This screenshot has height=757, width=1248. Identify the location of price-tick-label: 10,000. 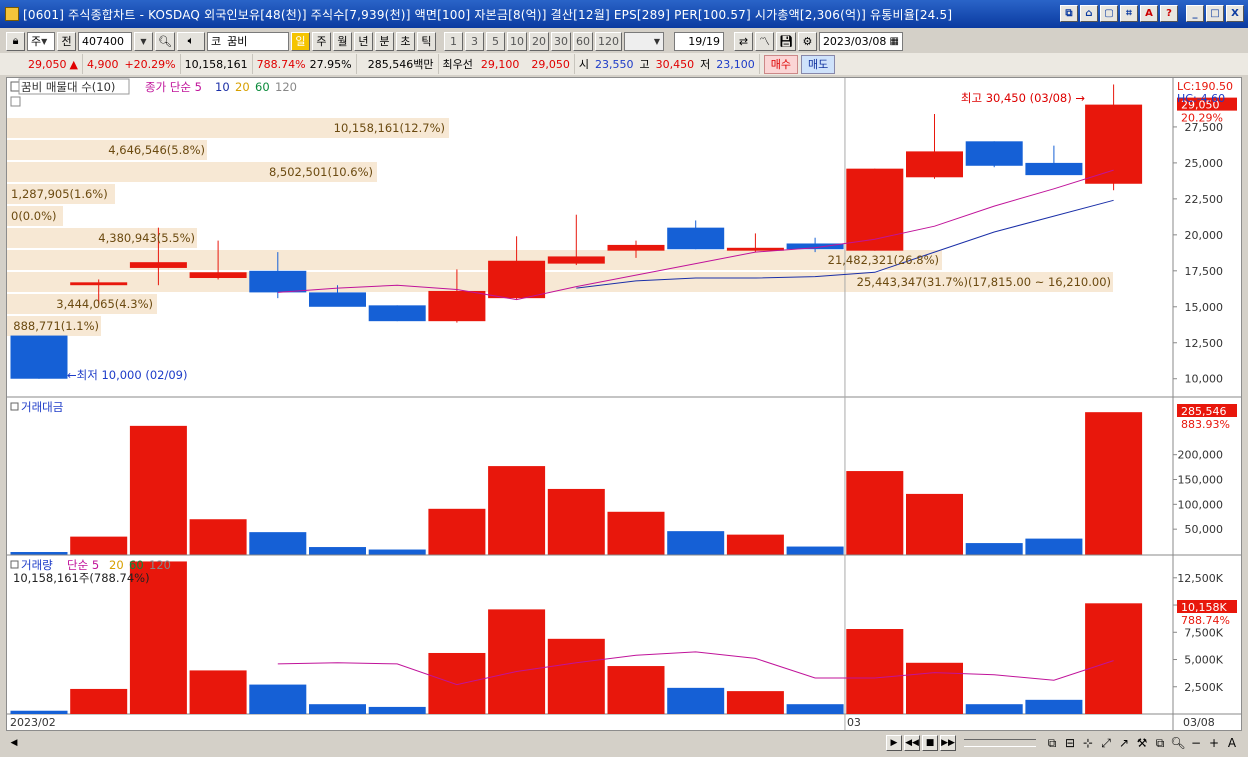
(1204, 379).